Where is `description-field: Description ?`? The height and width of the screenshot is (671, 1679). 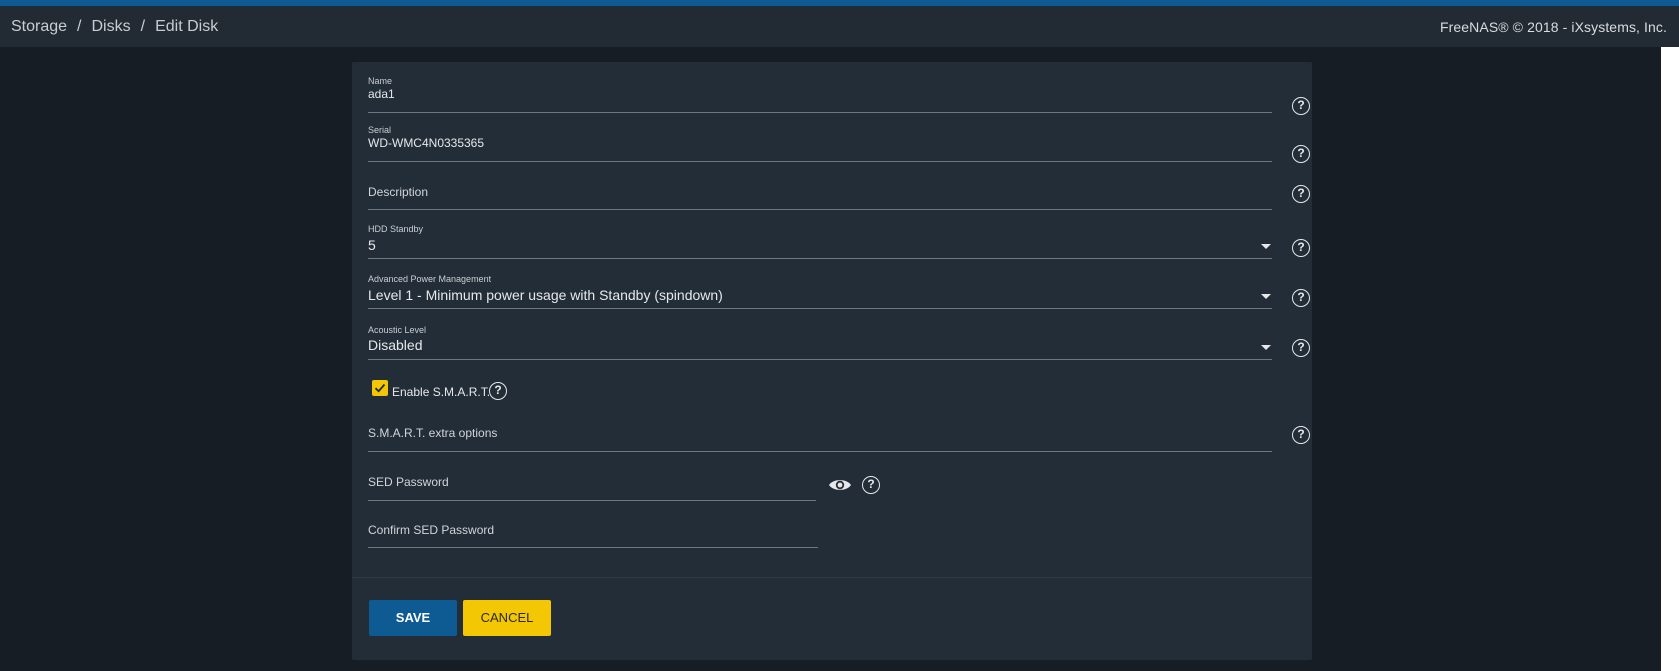
description-field: Description ? is located at coordinates (840, 194).